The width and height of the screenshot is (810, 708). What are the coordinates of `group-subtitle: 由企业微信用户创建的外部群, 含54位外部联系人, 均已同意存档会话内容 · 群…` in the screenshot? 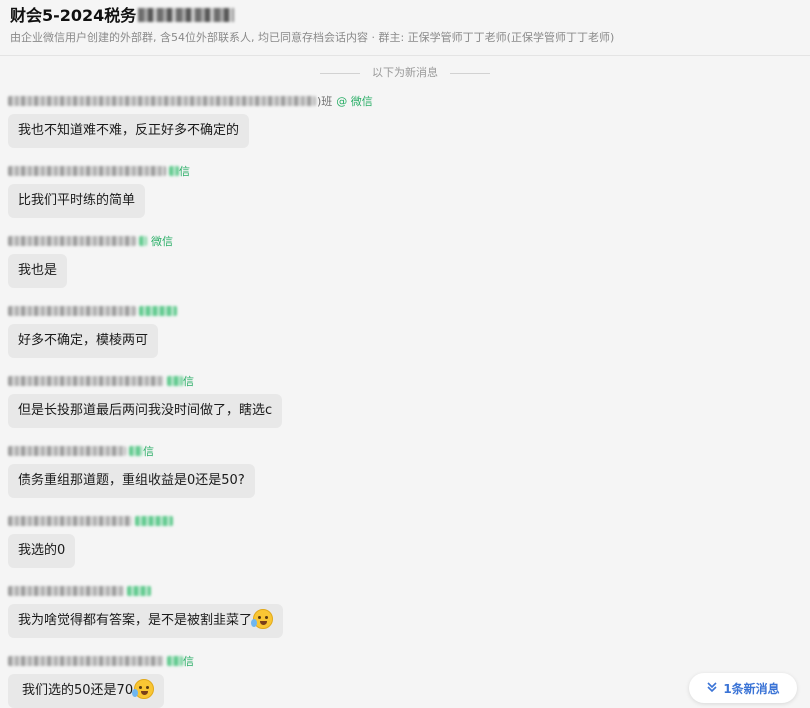 It's located at (312, 37).